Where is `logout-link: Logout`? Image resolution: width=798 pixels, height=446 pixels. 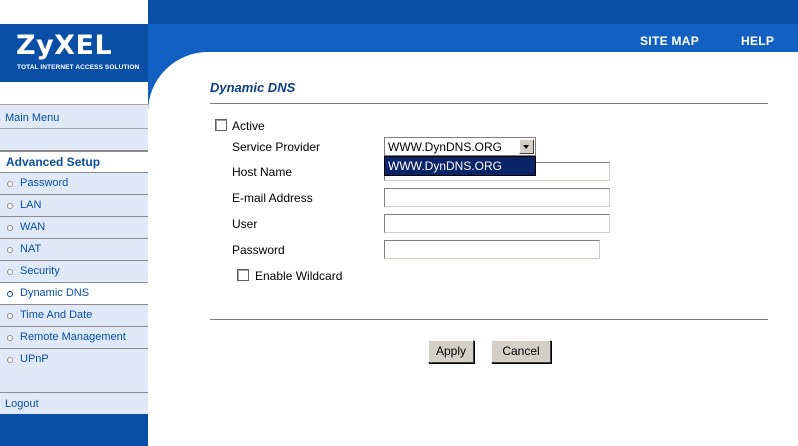 logout-link: Logout is located at coordinates (74, 404).